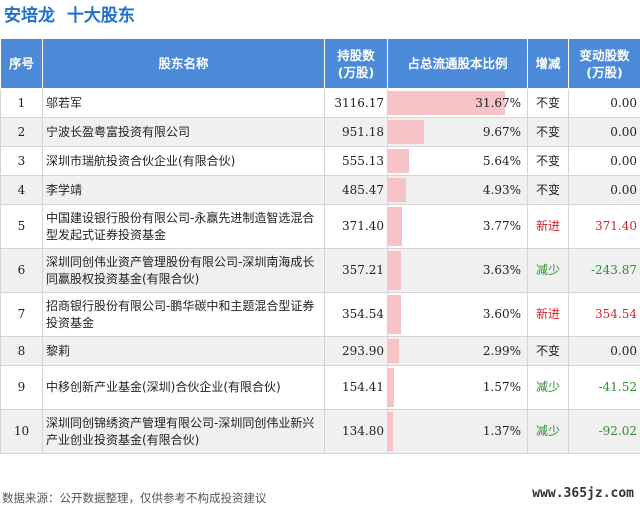 Image resolution: width=640 pixels, height=510 pixels. I want to click on table-row: 3 深圳市瑞航投资合伙企业(有限合伙) 555.13 5.64% 不变 0.00, so click(320, 161).